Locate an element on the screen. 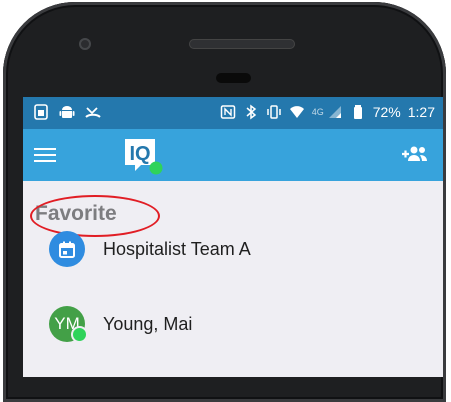 The height and width of the screenshot is (402, 451). favorite-item-label: Hospitalist Team A is located at coordinates (177, 248).